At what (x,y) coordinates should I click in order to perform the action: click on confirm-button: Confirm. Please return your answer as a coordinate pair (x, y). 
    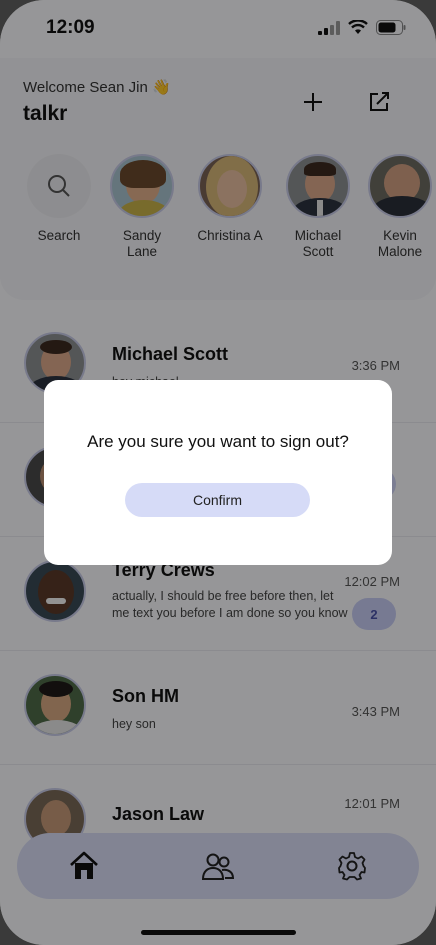
    Looking at the image, I should click on (217, 500).